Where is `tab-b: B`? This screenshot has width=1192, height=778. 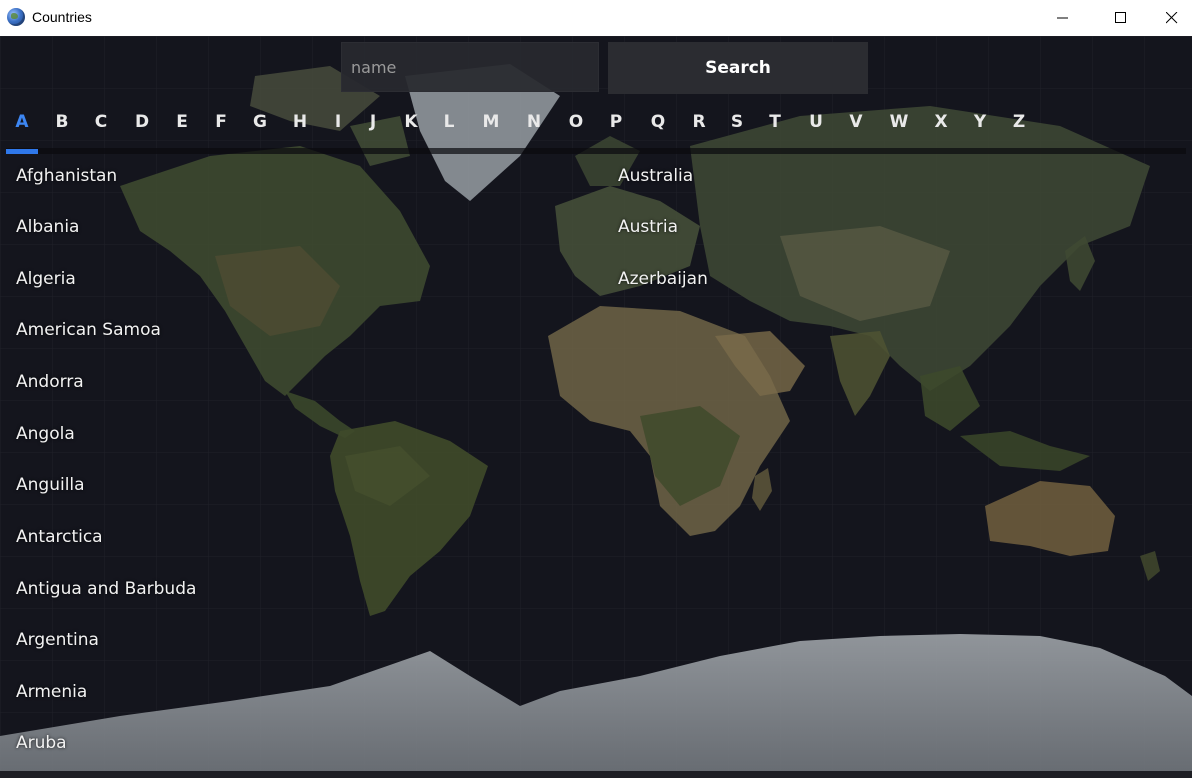
tab-b: B is located at coordinates (62, 122).